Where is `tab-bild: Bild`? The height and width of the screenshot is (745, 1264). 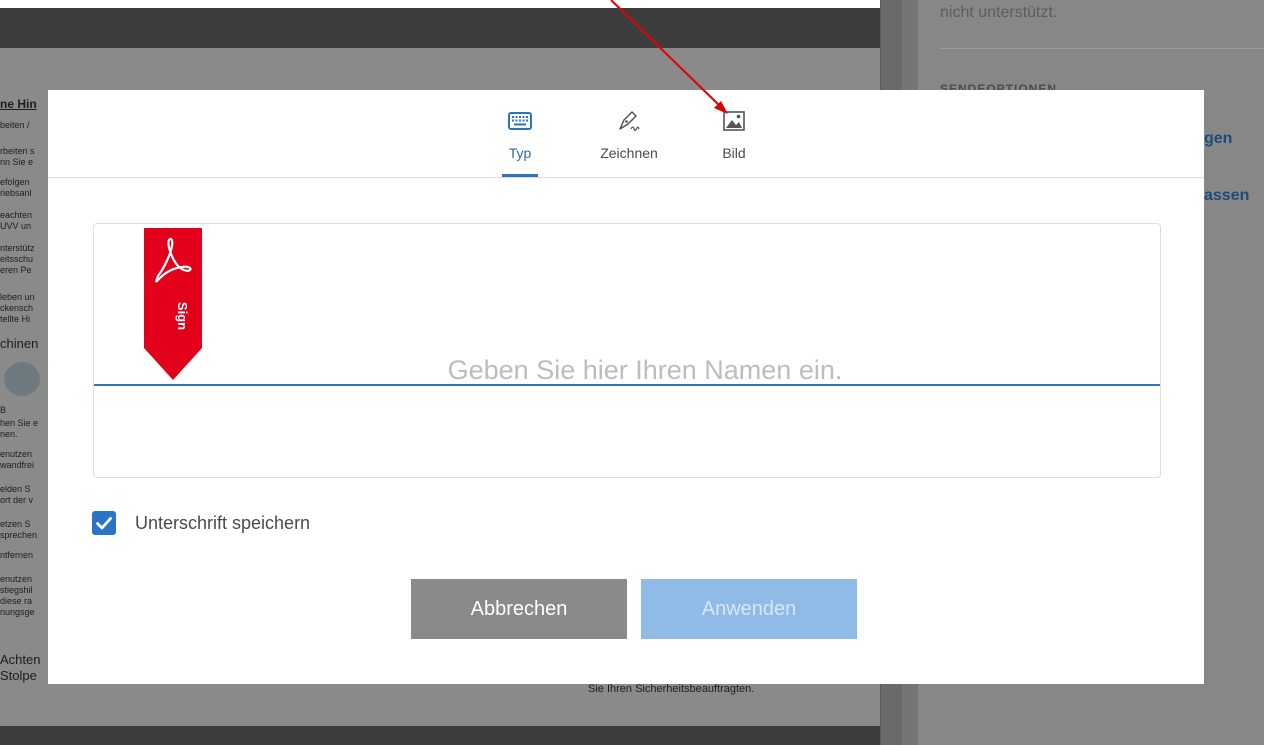
tab-bild: Bild is located at coordinates (734, 134).